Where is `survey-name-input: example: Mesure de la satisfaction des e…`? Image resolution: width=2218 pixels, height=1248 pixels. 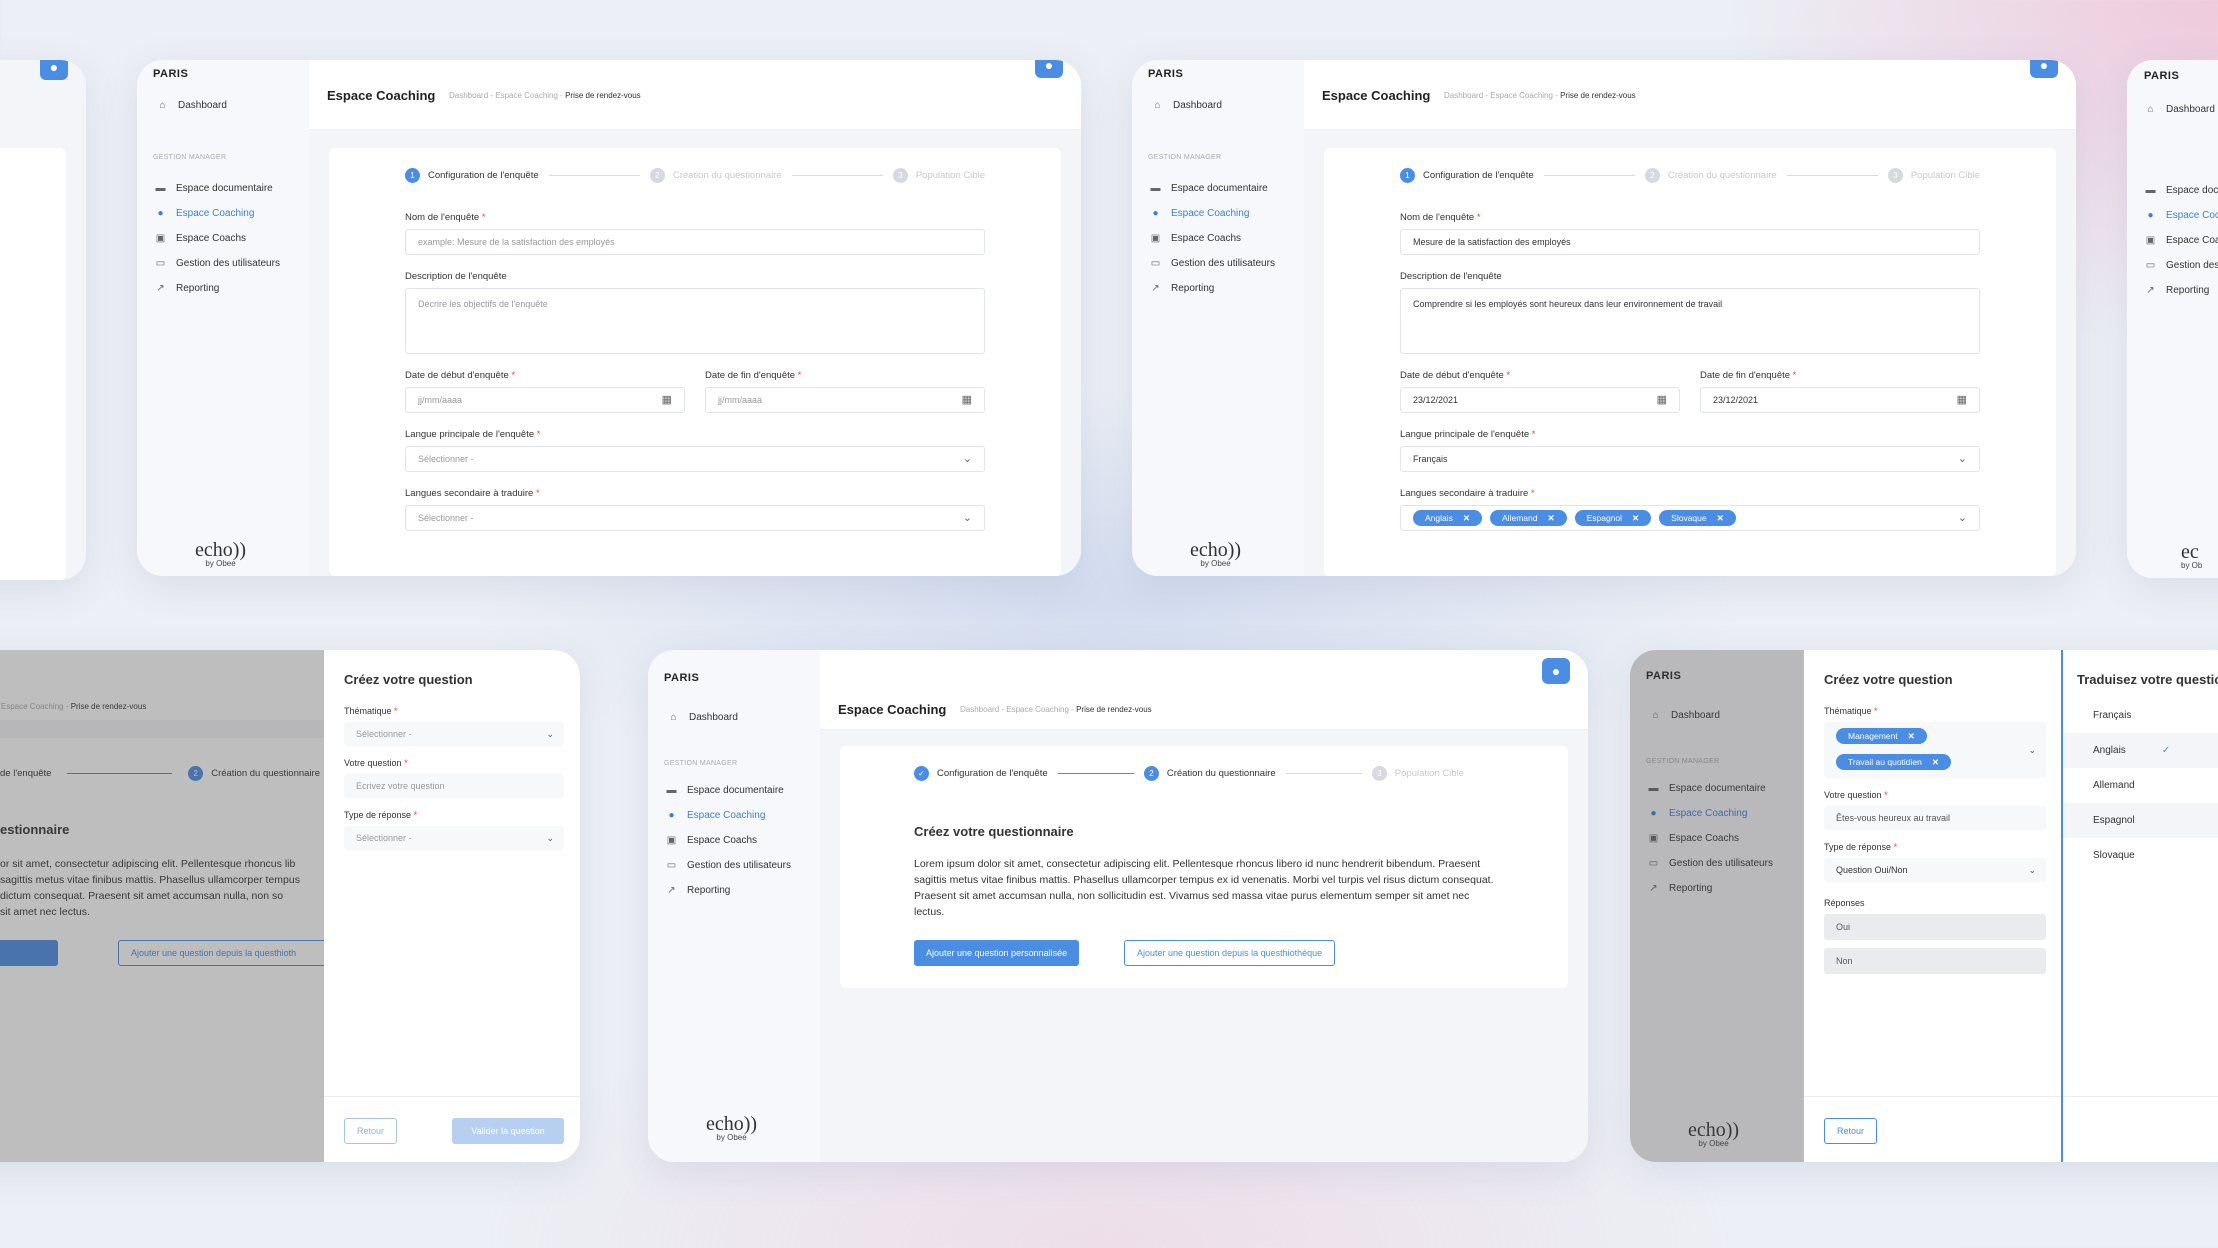
survey-name-input: example: Mesure de la satisfaction des e… is located at coordinates (695, 242).